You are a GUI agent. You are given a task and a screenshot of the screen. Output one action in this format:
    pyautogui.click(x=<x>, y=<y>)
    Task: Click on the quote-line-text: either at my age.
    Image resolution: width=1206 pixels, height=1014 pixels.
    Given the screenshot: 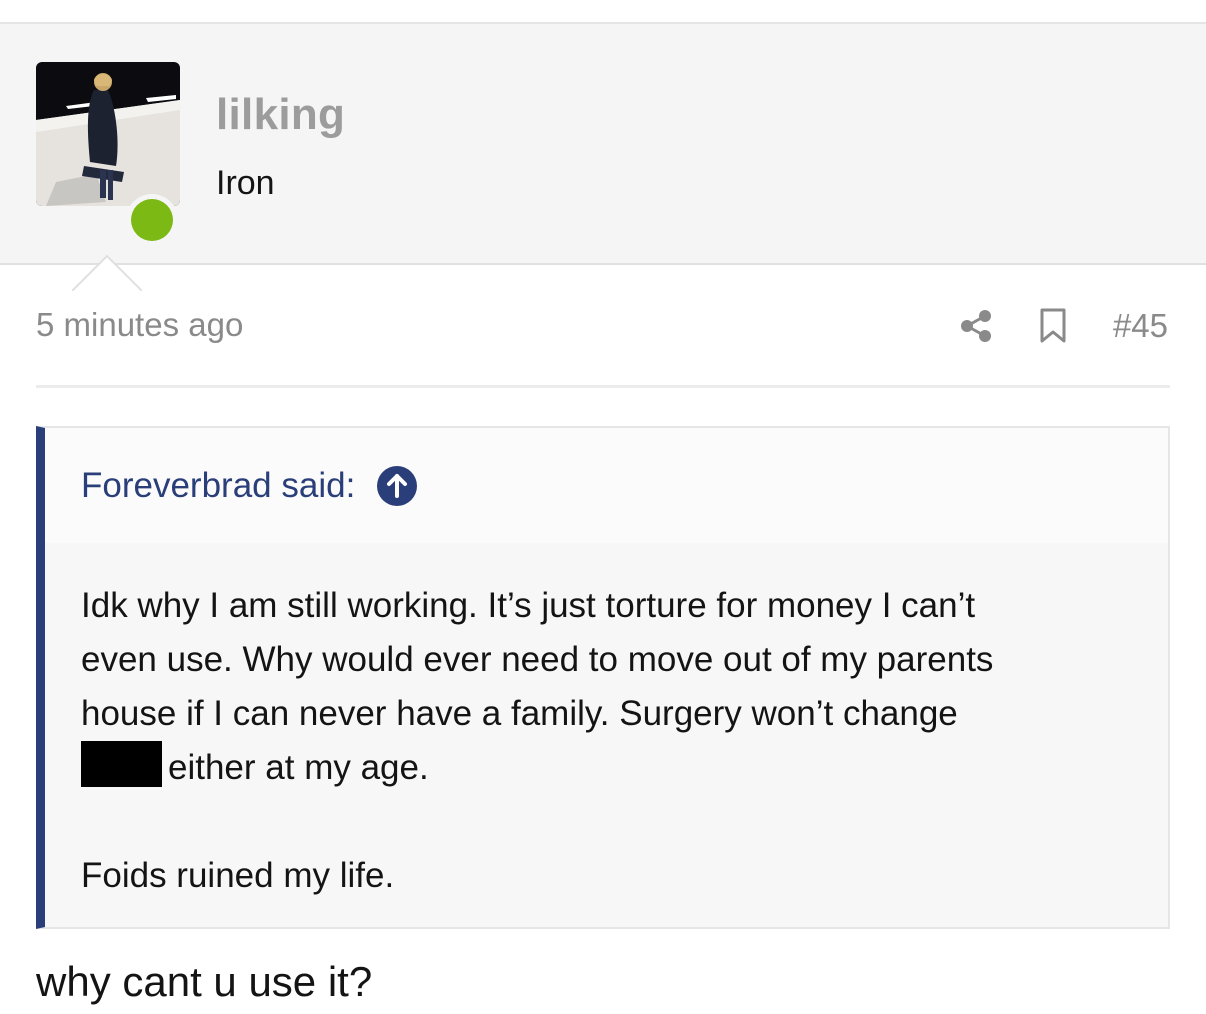 What is the action you would take?
    pyautogui.click(x=298, y=767)
    